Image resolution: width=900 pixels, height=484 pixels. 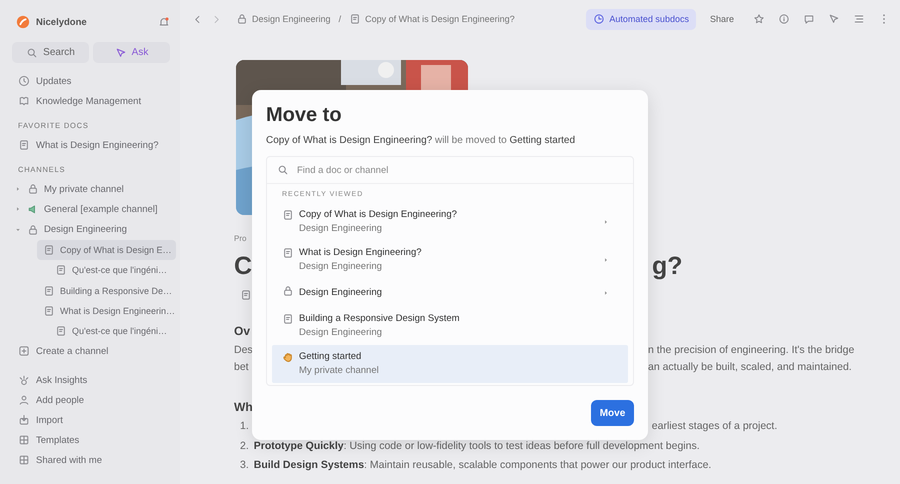 I want to click on item-title: What is Design Engineering?, so click(x=361, y=253).